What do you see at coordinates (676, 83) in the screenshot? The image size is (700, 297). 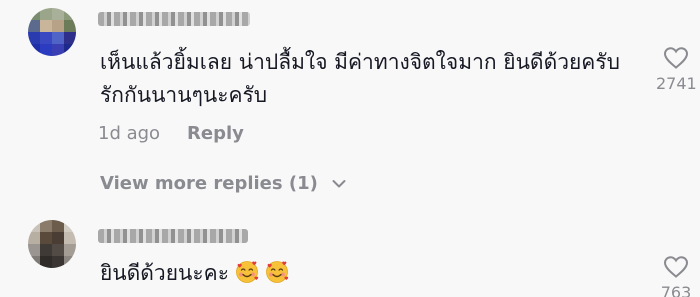 I see `like-count: 2741` at bounding box center [676, 83].